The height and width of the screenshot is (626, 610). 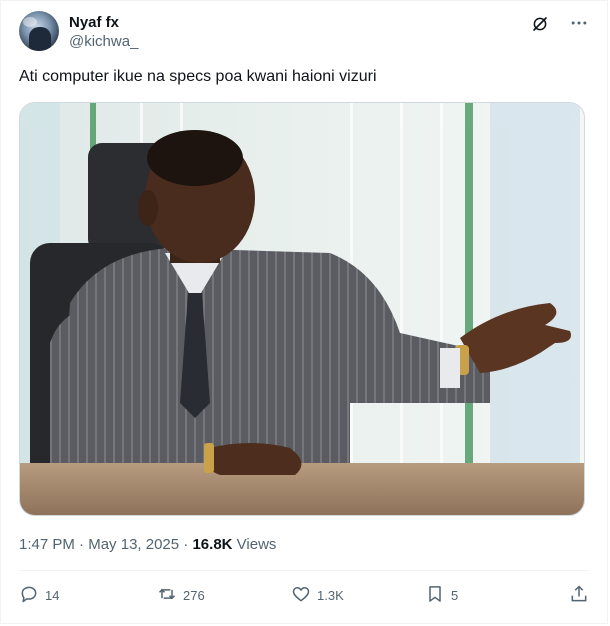 I want to click on avatar, so click(x=39, y=31).